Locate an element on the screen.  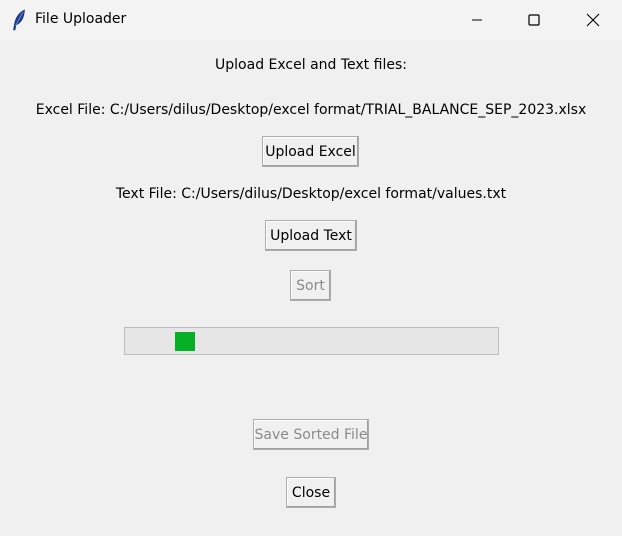
close-button: Close is located at coordinates (311, 492).